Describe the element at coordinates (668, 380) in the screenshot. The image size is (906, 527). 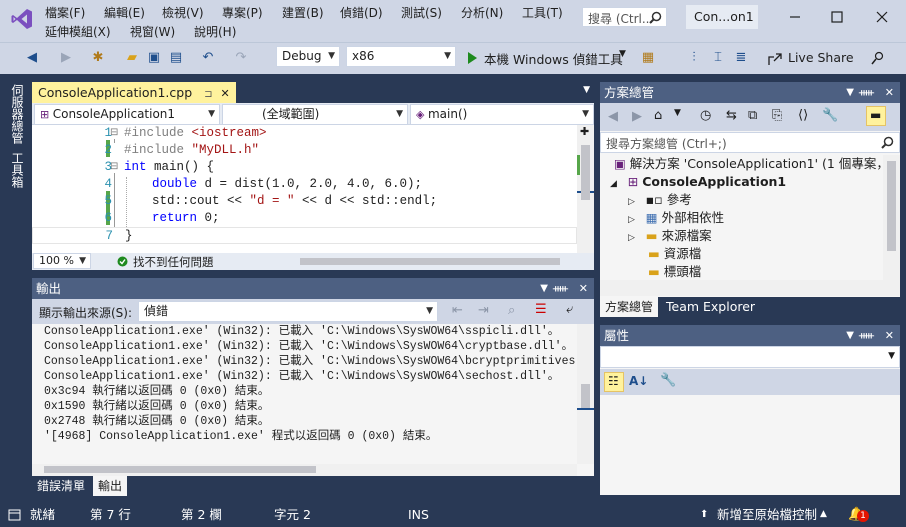
I see `property-pages-wrench-icon: 🔧` at that location.